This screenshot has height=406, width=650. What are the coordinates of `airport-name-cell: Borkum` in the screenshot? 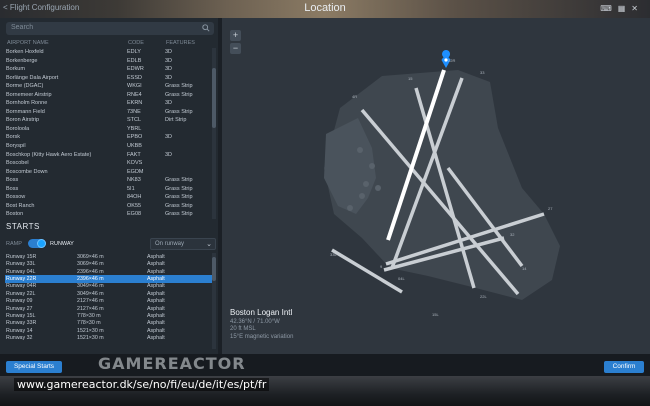 It's located at (15, 69).